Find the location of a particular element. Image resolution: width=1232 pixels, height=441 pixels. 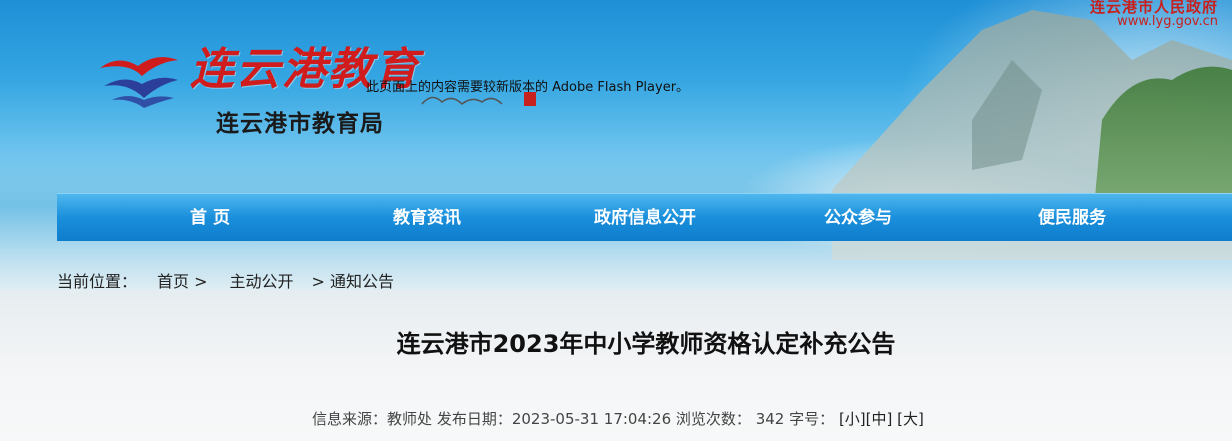

breadcrumb: 当前位置： 首页 > 主动公开 > 通知公告 is located at coordinates (225, 280).